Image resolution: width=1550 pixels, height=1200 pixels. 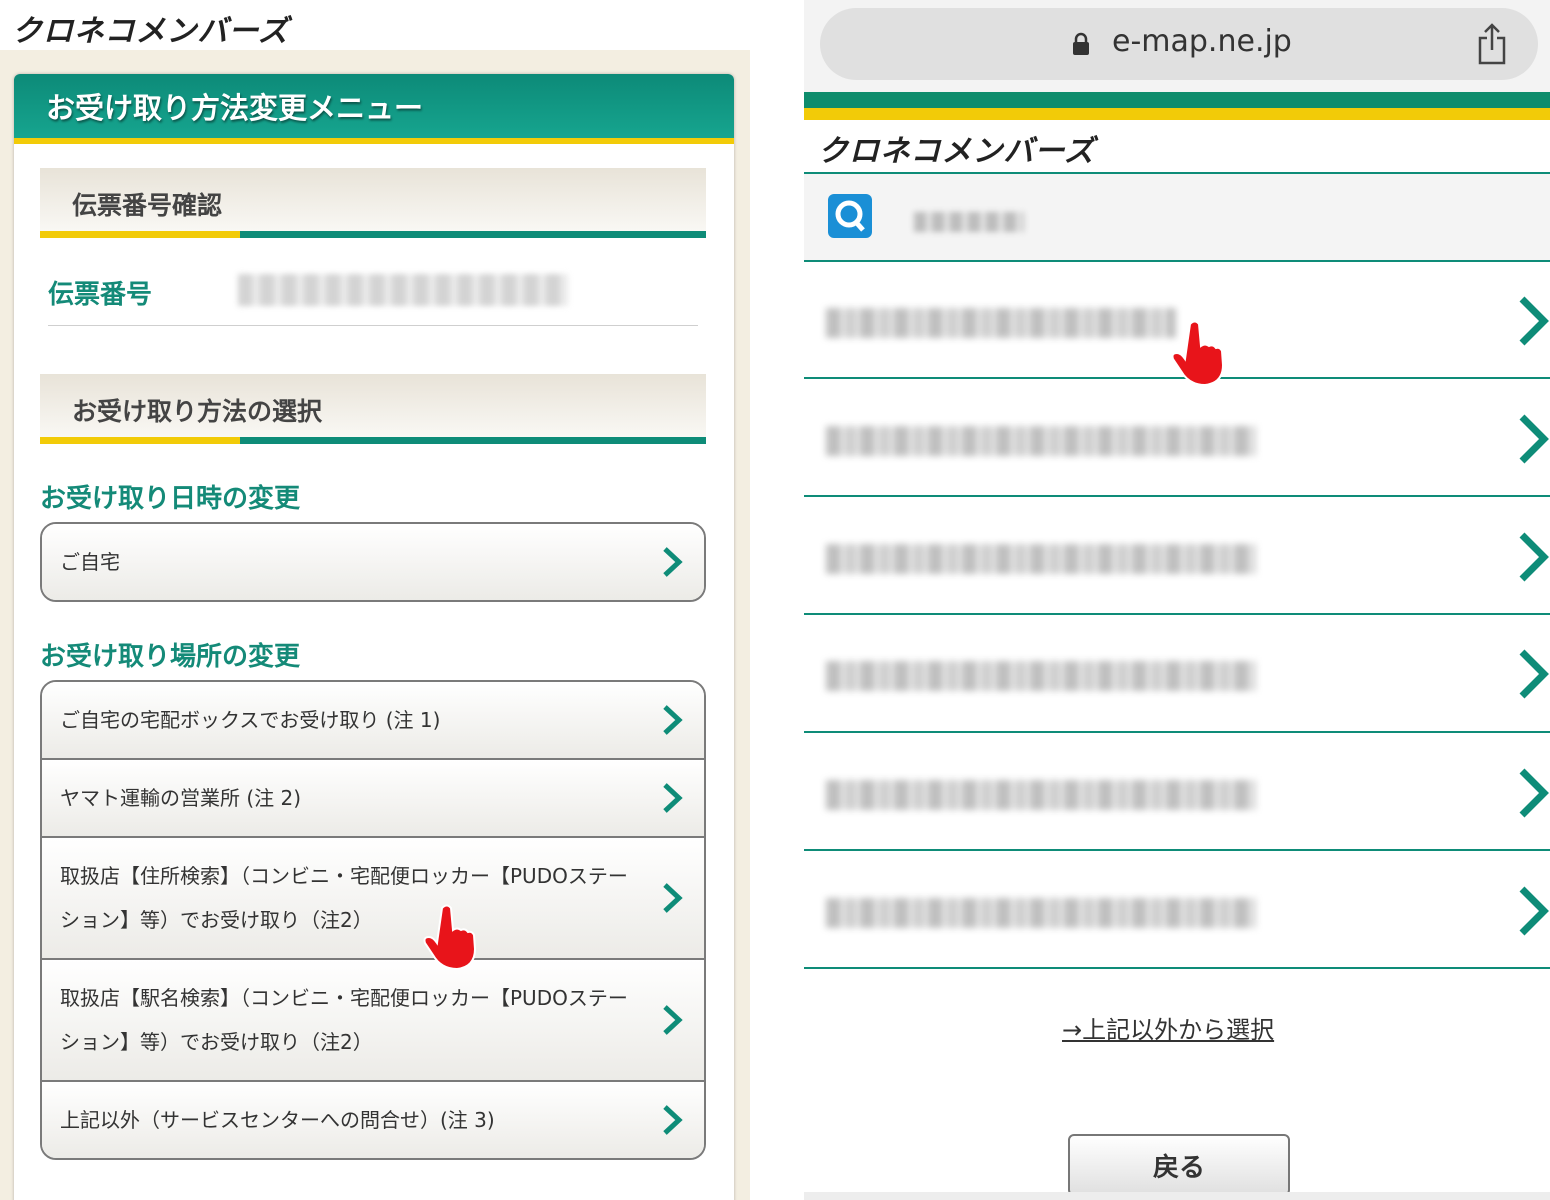 What do you see at coordinates (181, 798) in the screenshot?
I see `option-label: ヤマト運輸の営業所 (注 2)` at bounding box center [181, 798].